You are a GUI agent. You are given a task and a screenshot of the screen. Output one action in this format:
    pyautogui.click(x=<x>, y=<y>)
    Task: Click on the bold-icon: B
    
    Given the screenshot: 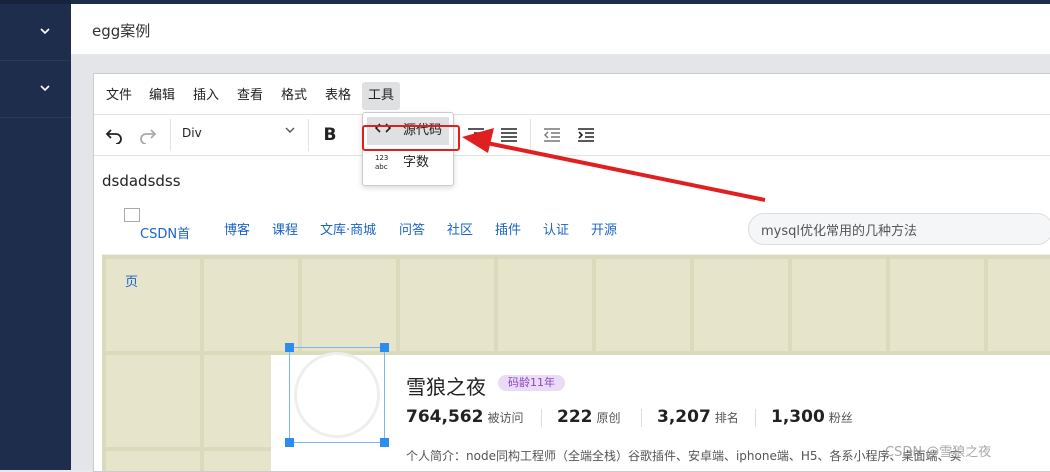 What is the action you would take?
    pyautogui.click(x=330, y=135)
    